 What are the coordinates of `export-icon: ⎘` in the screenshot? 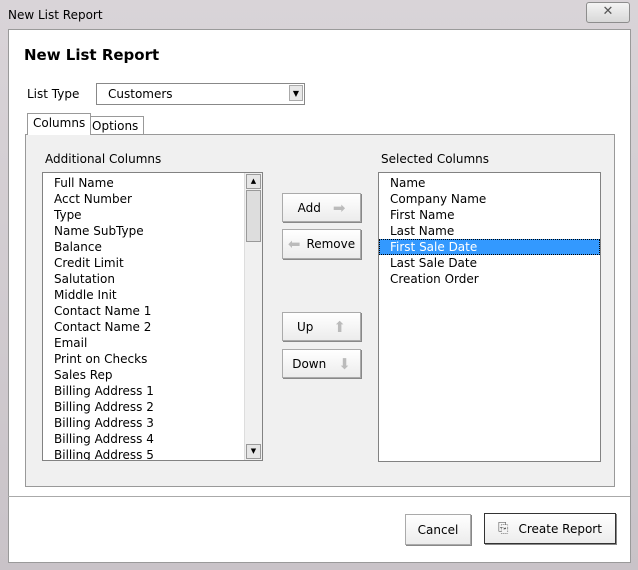 It's located at (503, 528).